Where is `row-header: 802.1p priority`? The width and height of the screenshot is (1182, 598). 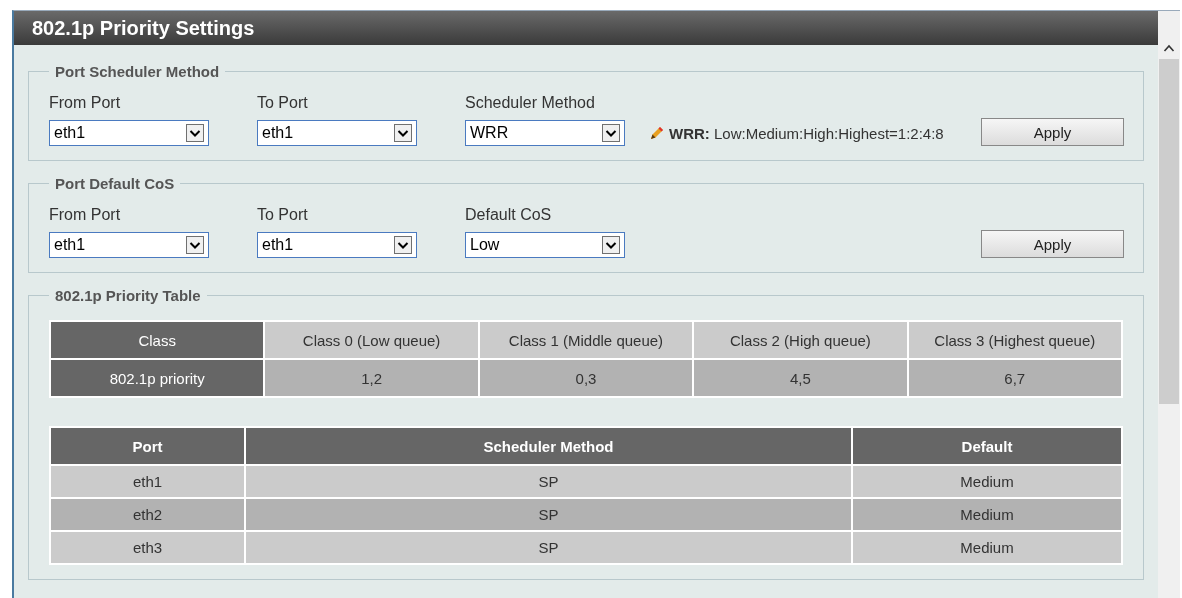
row-header: 802.1p priority is located at coordinates (157, 378).